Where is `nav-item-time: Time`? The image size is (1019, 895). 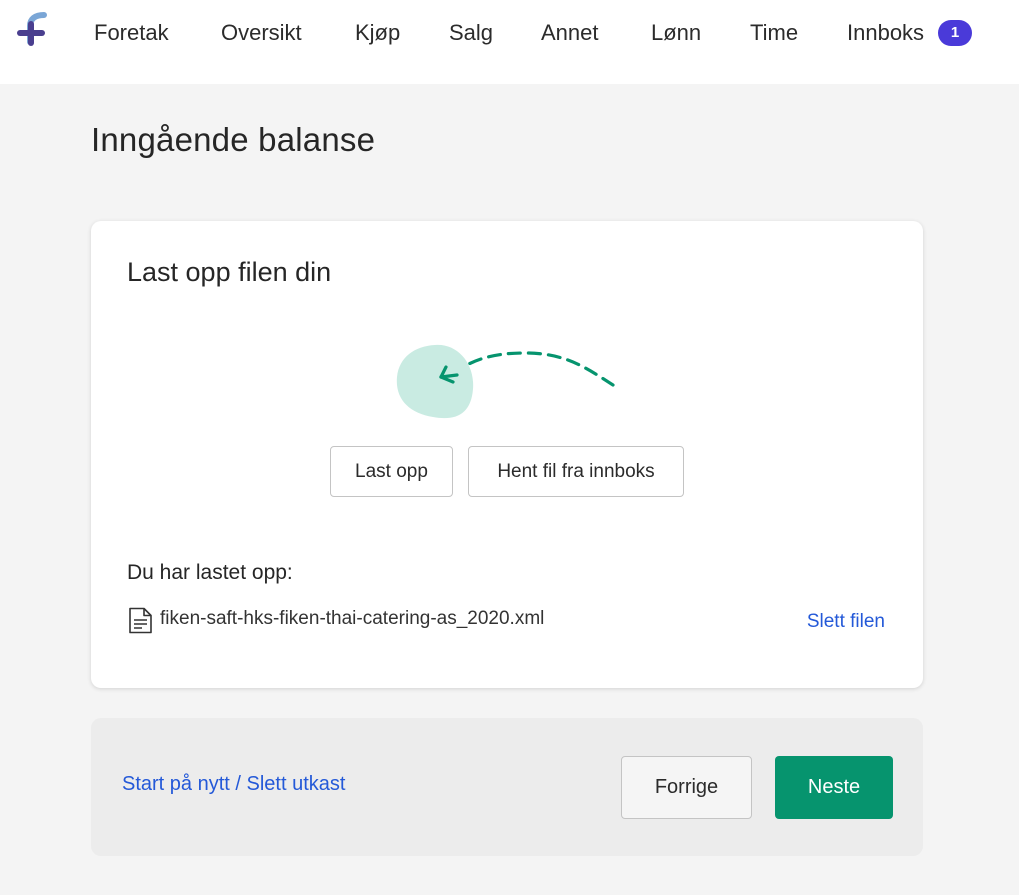 nav-item-time: Time is located at coordinates (774, 33).